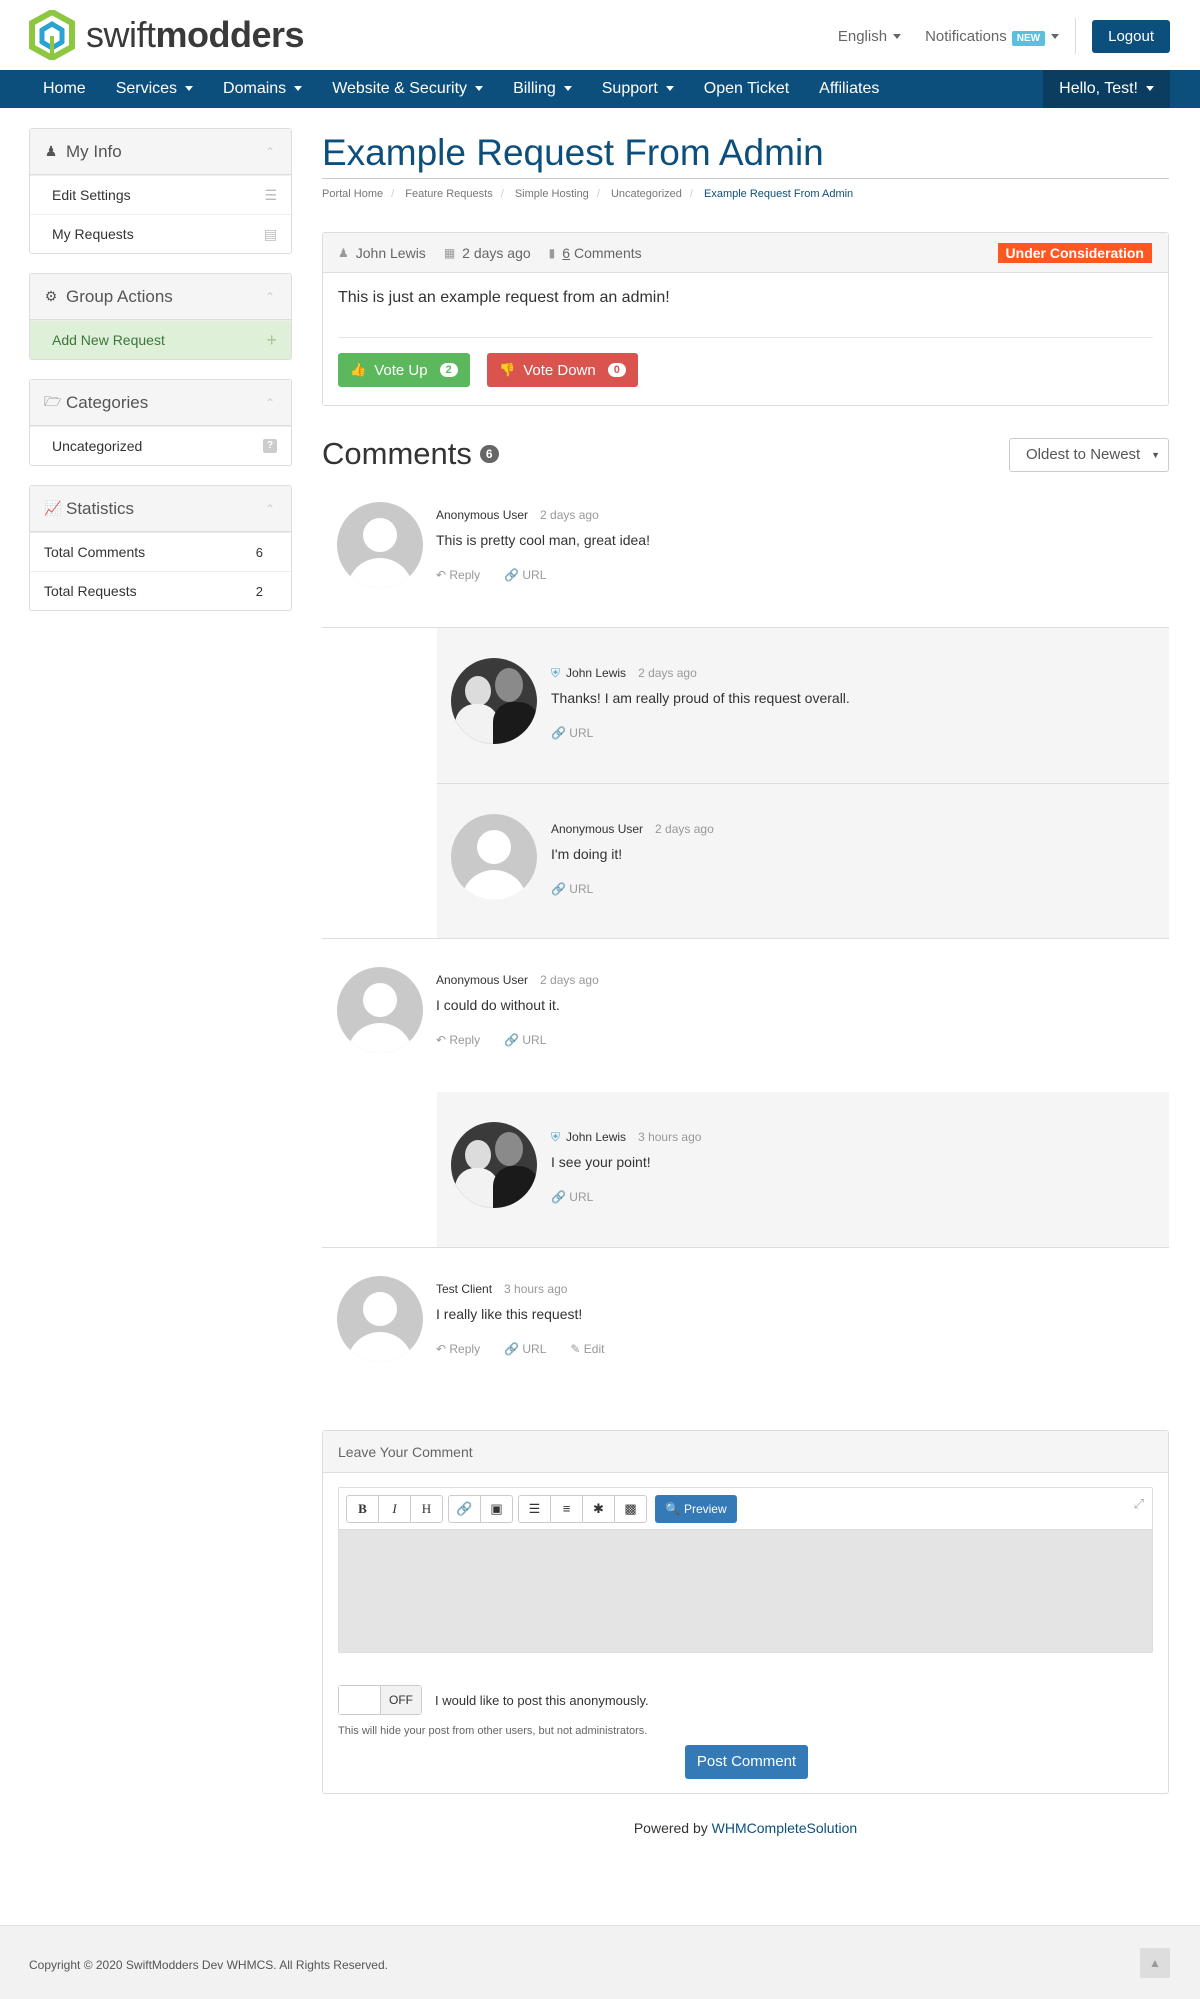  Describe the element at coordinates (1139, 1504) in the screenshot. I see `fullscreen-icon: ⤢` at that location.